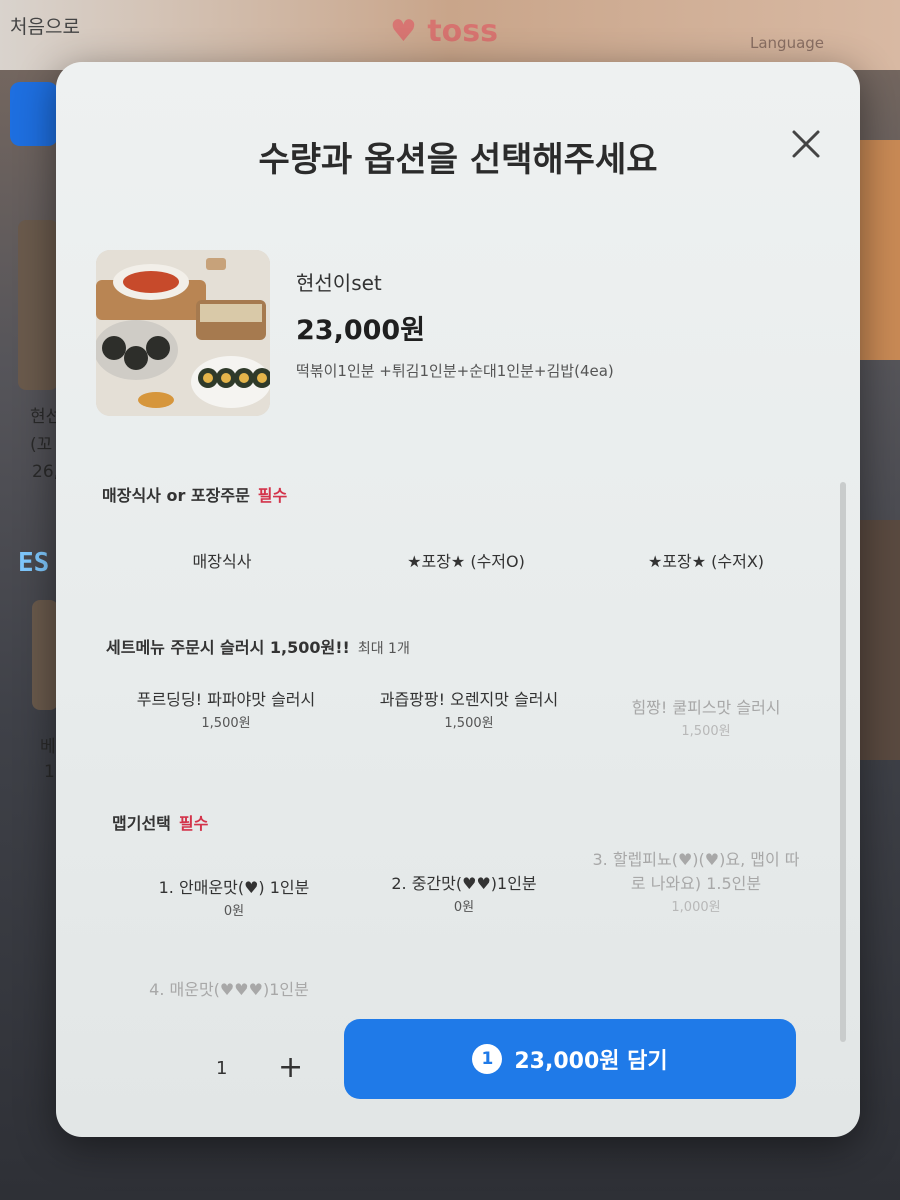  I want to click on option-mild-spice: 1. 안매운맛(♥) 1인분 0원, so click(234, 896).